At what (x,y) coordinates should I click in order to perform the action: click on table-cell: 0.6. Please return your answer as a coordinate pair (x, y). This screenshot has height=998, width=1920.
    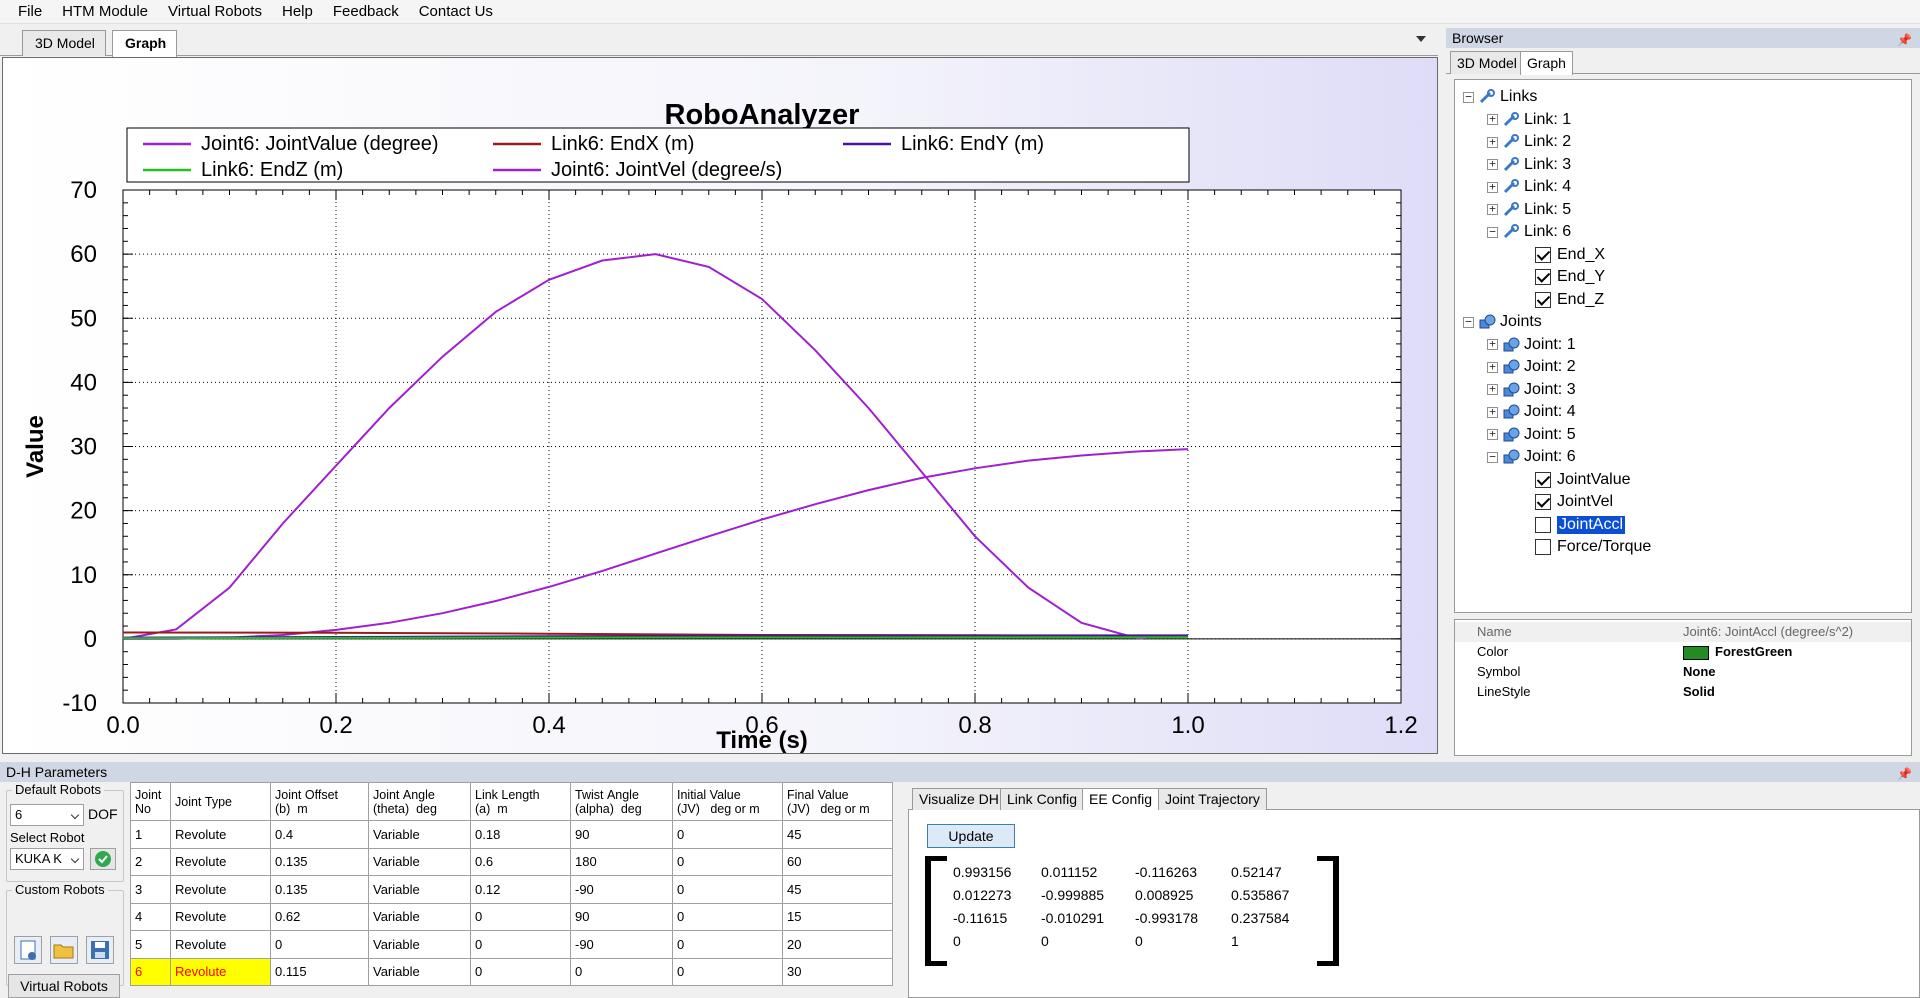
    Looking at the image, I should click on (520, 861).